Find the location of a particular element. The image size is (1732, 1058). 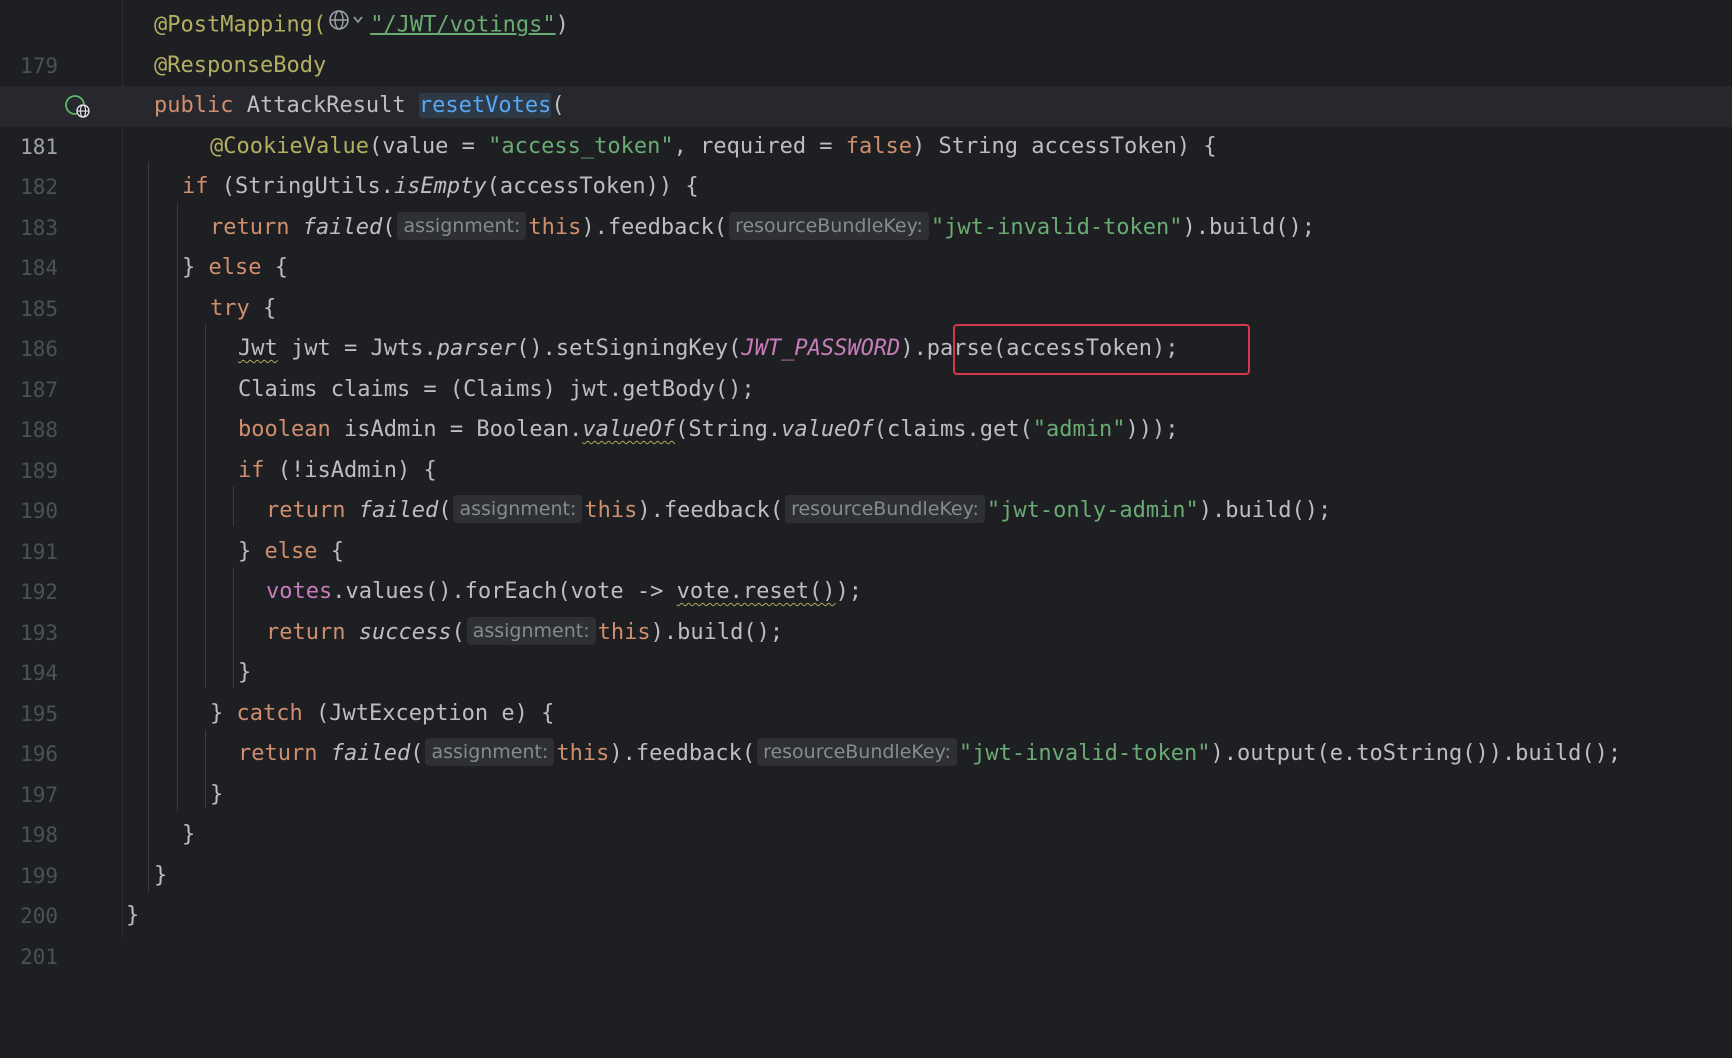

highlighted-parse-call: .parse(accessToken); is located at coordinates (1046, 348).